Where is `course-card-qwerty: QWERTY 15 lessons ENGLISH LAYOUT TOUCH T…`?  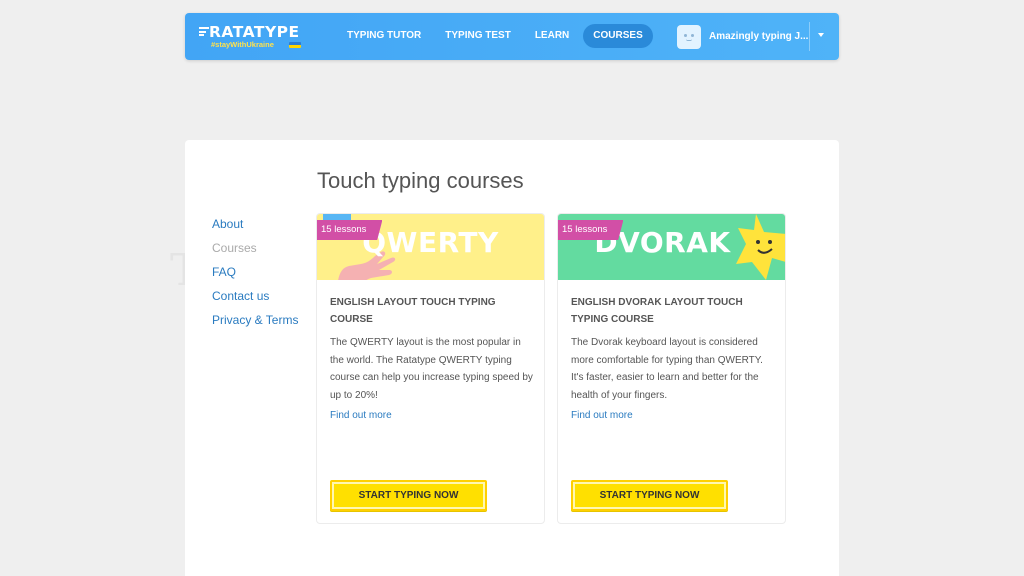
course-card-qwerty: QWERTY 15 lessons ENGLISH LAYOUT TOUCH T… is located at coordinates (430, 368).